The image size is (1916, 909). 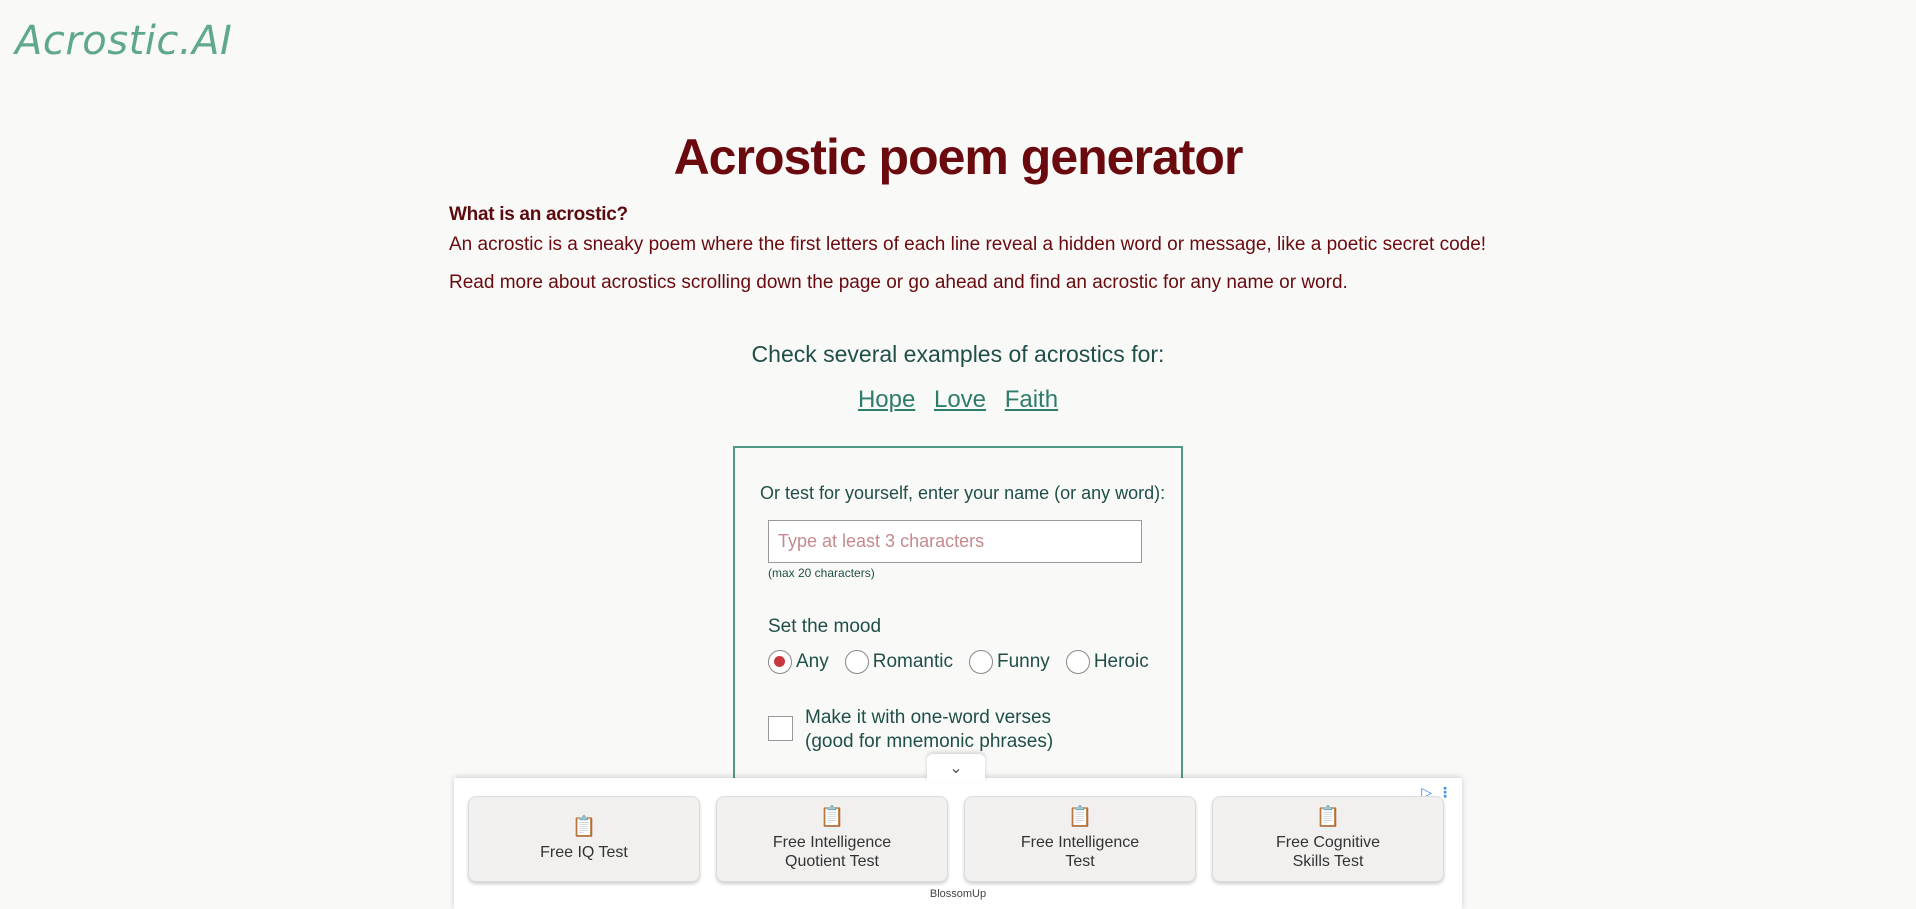 I want to click on radio-funny, so click(x=981, y=662).